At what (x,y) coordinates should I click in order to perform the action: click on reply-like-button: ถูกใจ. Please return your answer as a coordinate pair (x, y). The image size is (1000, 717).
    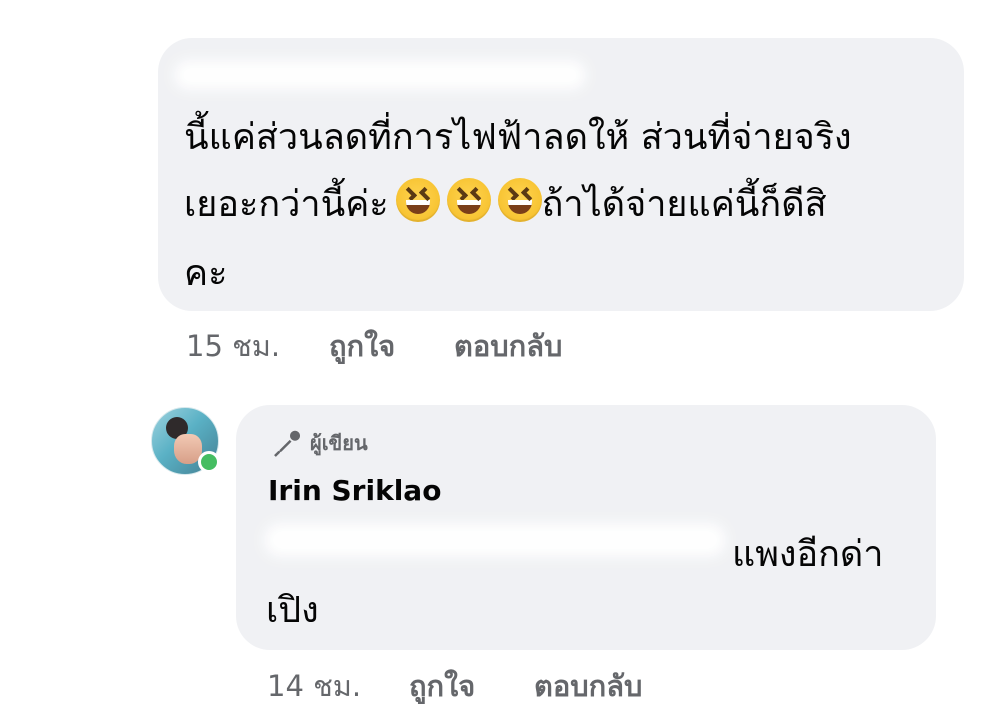
    Looking at the image, I should click on (442, 686).